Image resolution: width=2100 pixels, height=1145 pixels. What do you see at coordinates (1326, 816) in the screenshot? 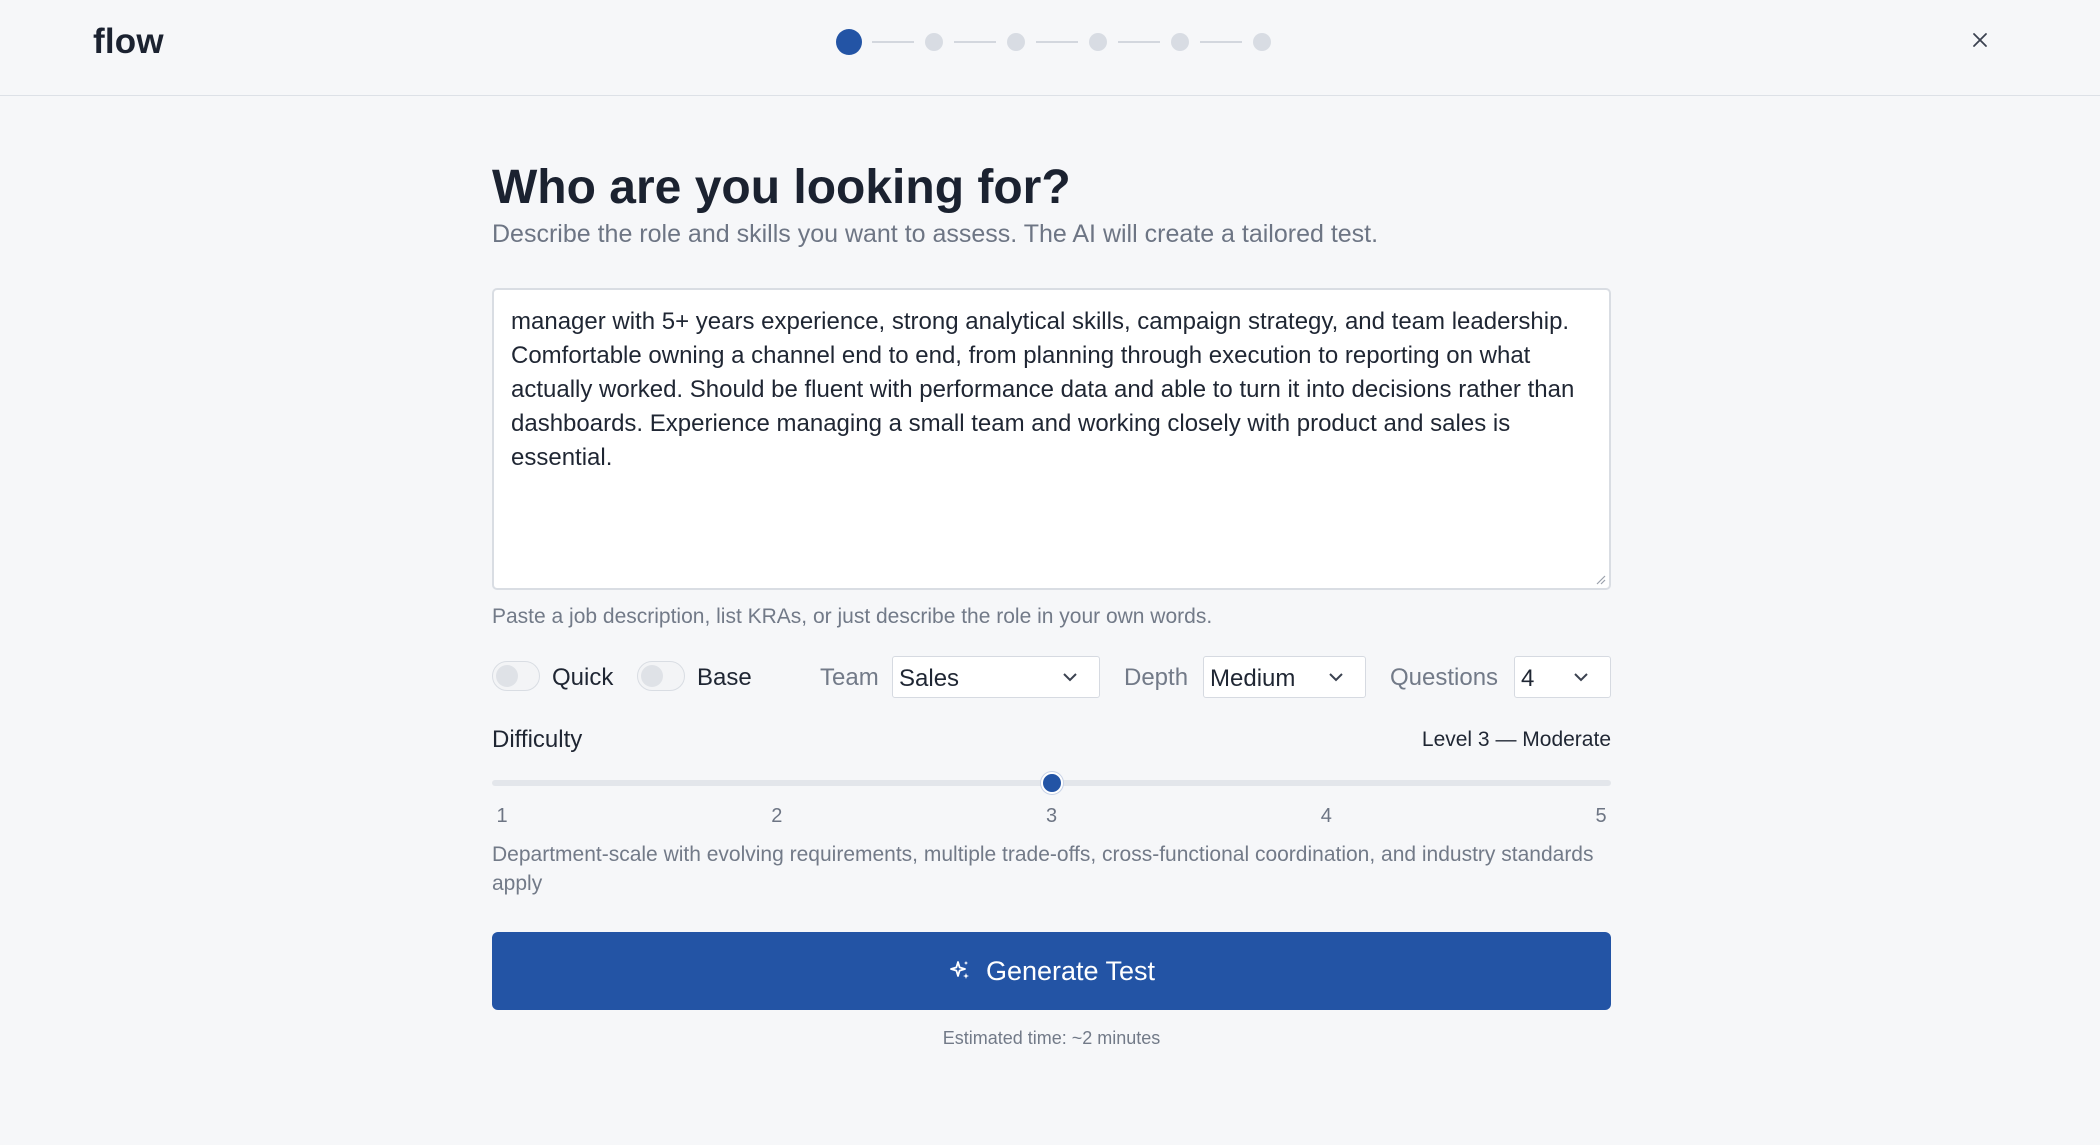
I see `tick-label: 4` at bounding box center [1326, 816].